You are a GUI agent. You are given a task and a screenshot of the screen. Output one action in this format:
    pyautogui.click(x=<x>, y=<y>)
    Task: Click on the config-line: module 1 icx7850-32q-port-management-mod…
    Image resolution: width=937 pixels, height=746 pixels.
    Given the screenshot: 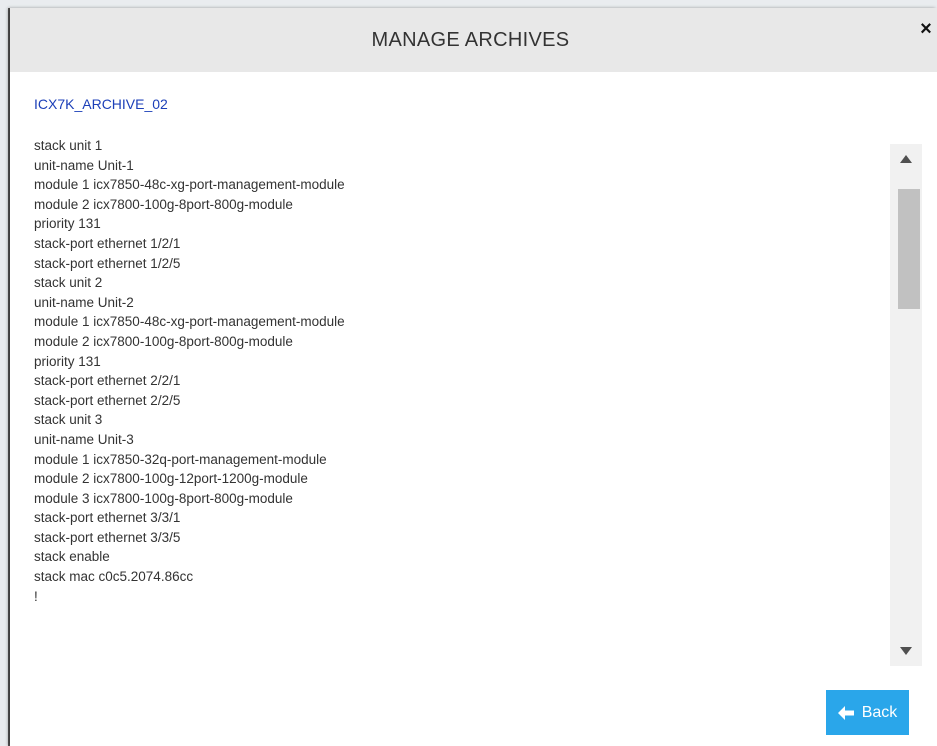 What is the action you would take?
    pyautogui.click(x=180, y=459)
    